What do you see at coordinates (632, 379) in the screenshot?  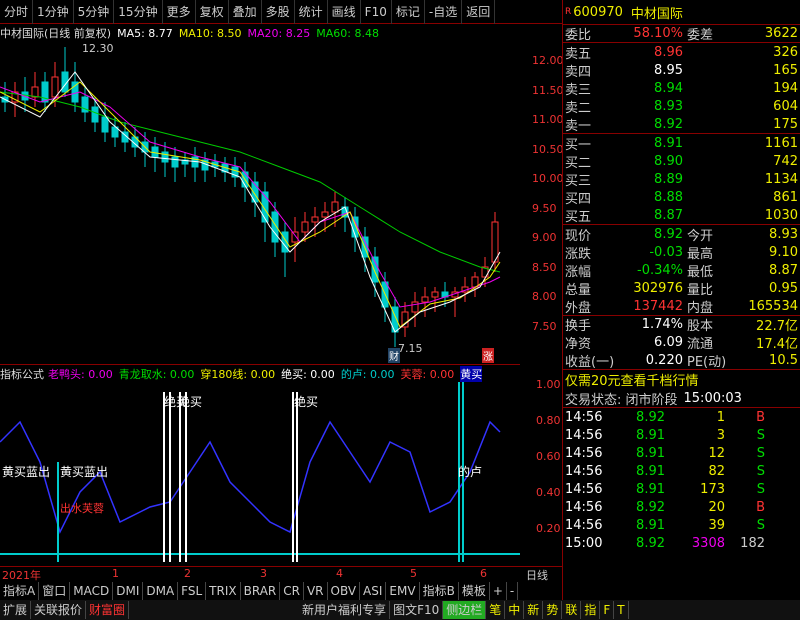 I see `promo-text: 仅需20元查看千档行情` at bounding box center [632, 379].